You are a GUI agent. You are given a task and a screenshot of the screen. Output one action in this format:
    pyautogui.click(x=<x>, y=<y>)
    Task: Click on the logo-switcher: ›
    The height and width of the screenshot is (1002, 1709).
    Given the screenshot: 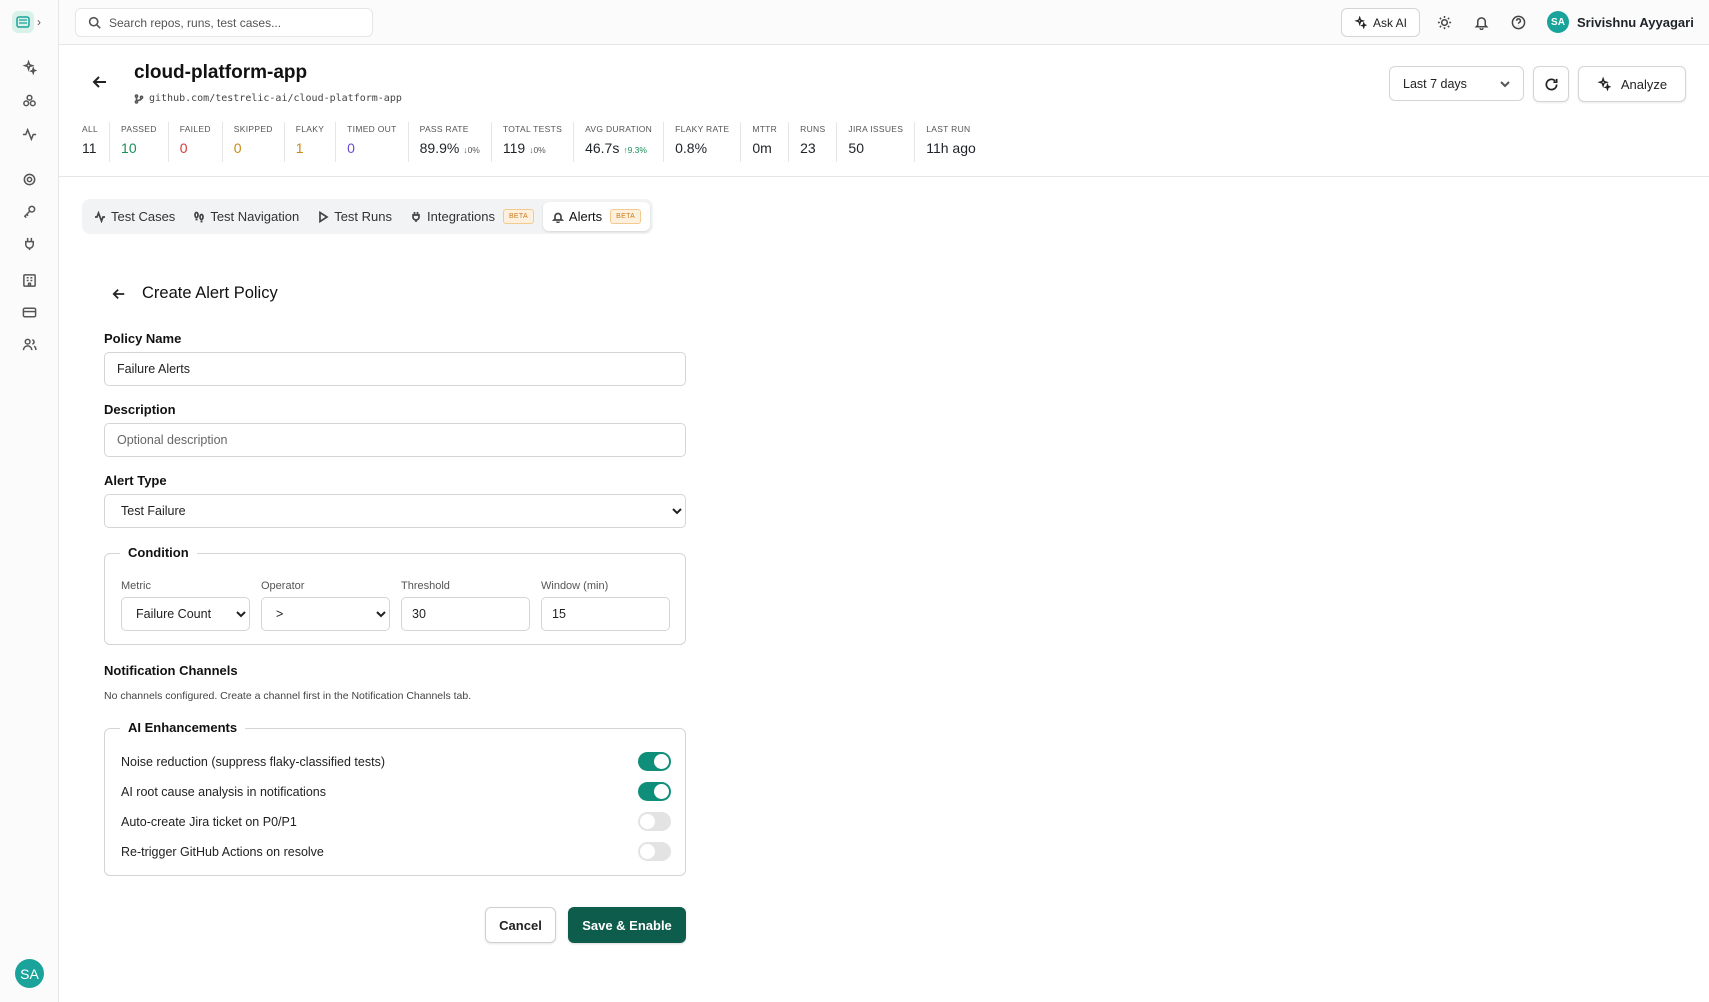 What is the action you would take?
    pyautogui.click(x=30, y=22)
    